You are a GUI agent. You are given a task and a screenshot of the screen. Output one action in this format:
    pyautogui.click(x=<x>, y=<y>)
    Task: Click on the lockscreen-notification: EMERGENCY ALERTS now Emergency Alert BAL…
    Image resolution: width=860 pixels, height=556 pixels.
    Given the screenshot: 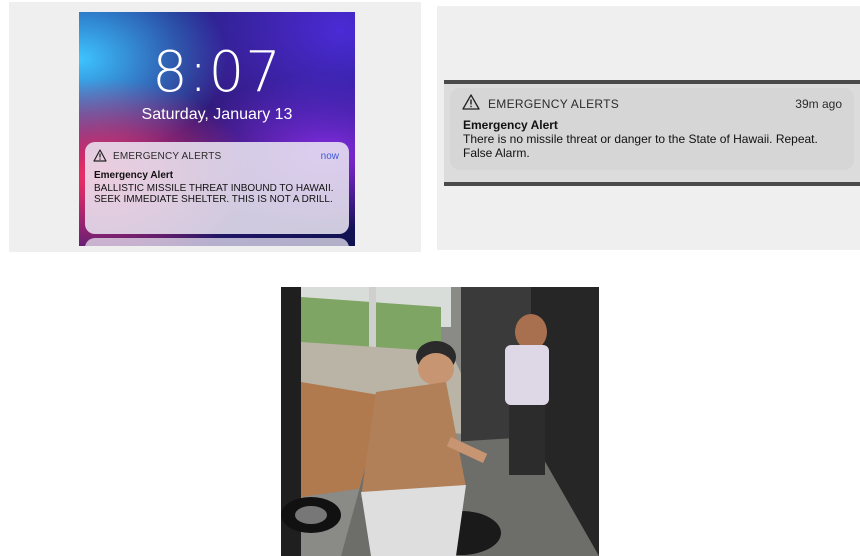 What is the action you would take?
    pyautogui.click(x=217, y=188)
    